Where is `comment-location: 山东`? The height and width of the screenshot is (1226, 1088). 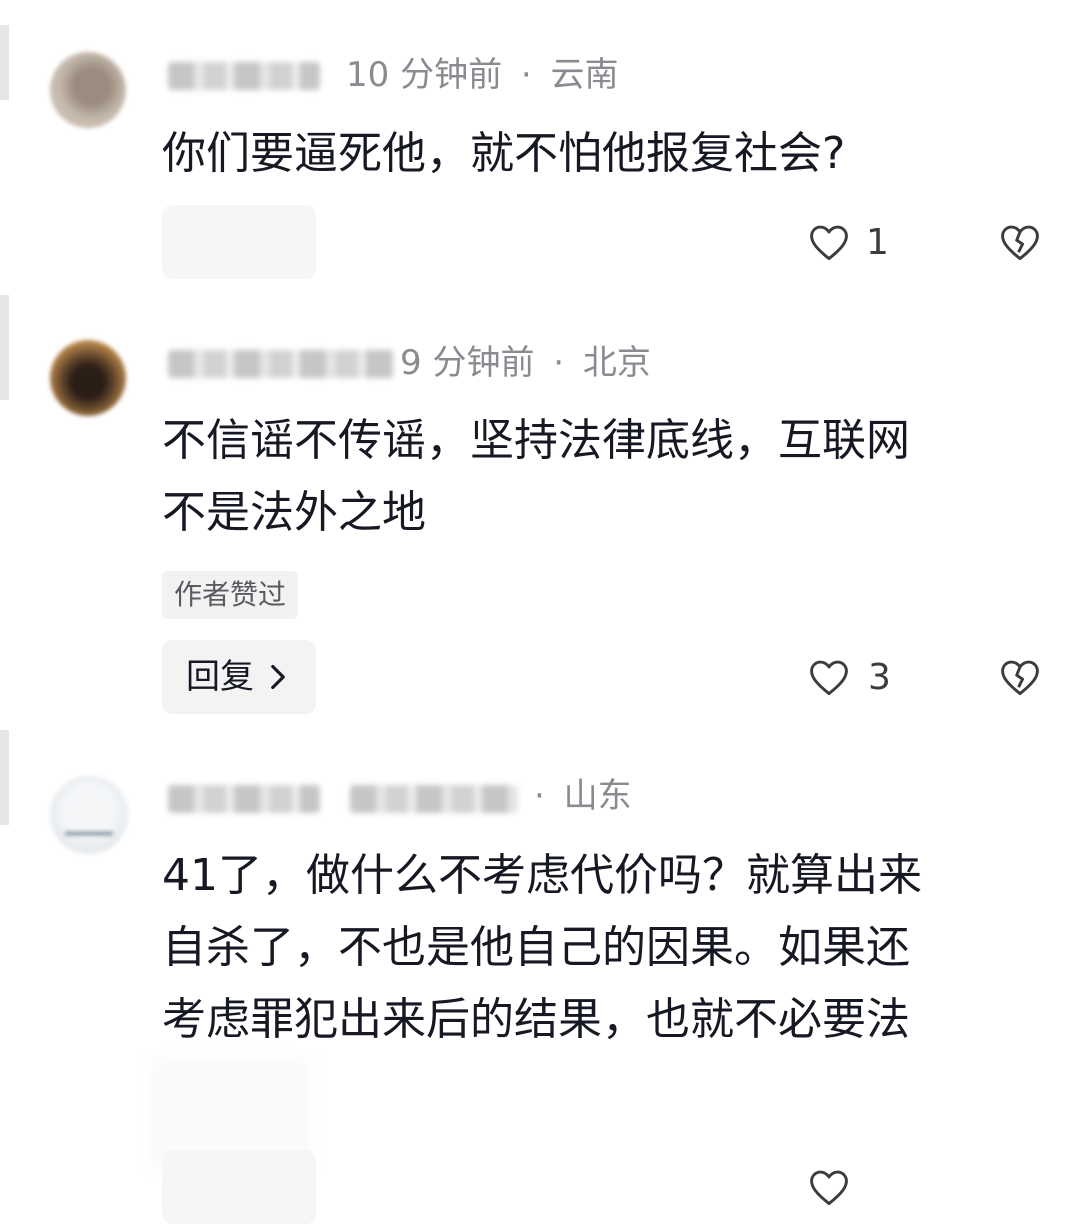 comment-location: 山东 is located at coordinates (597, 796).